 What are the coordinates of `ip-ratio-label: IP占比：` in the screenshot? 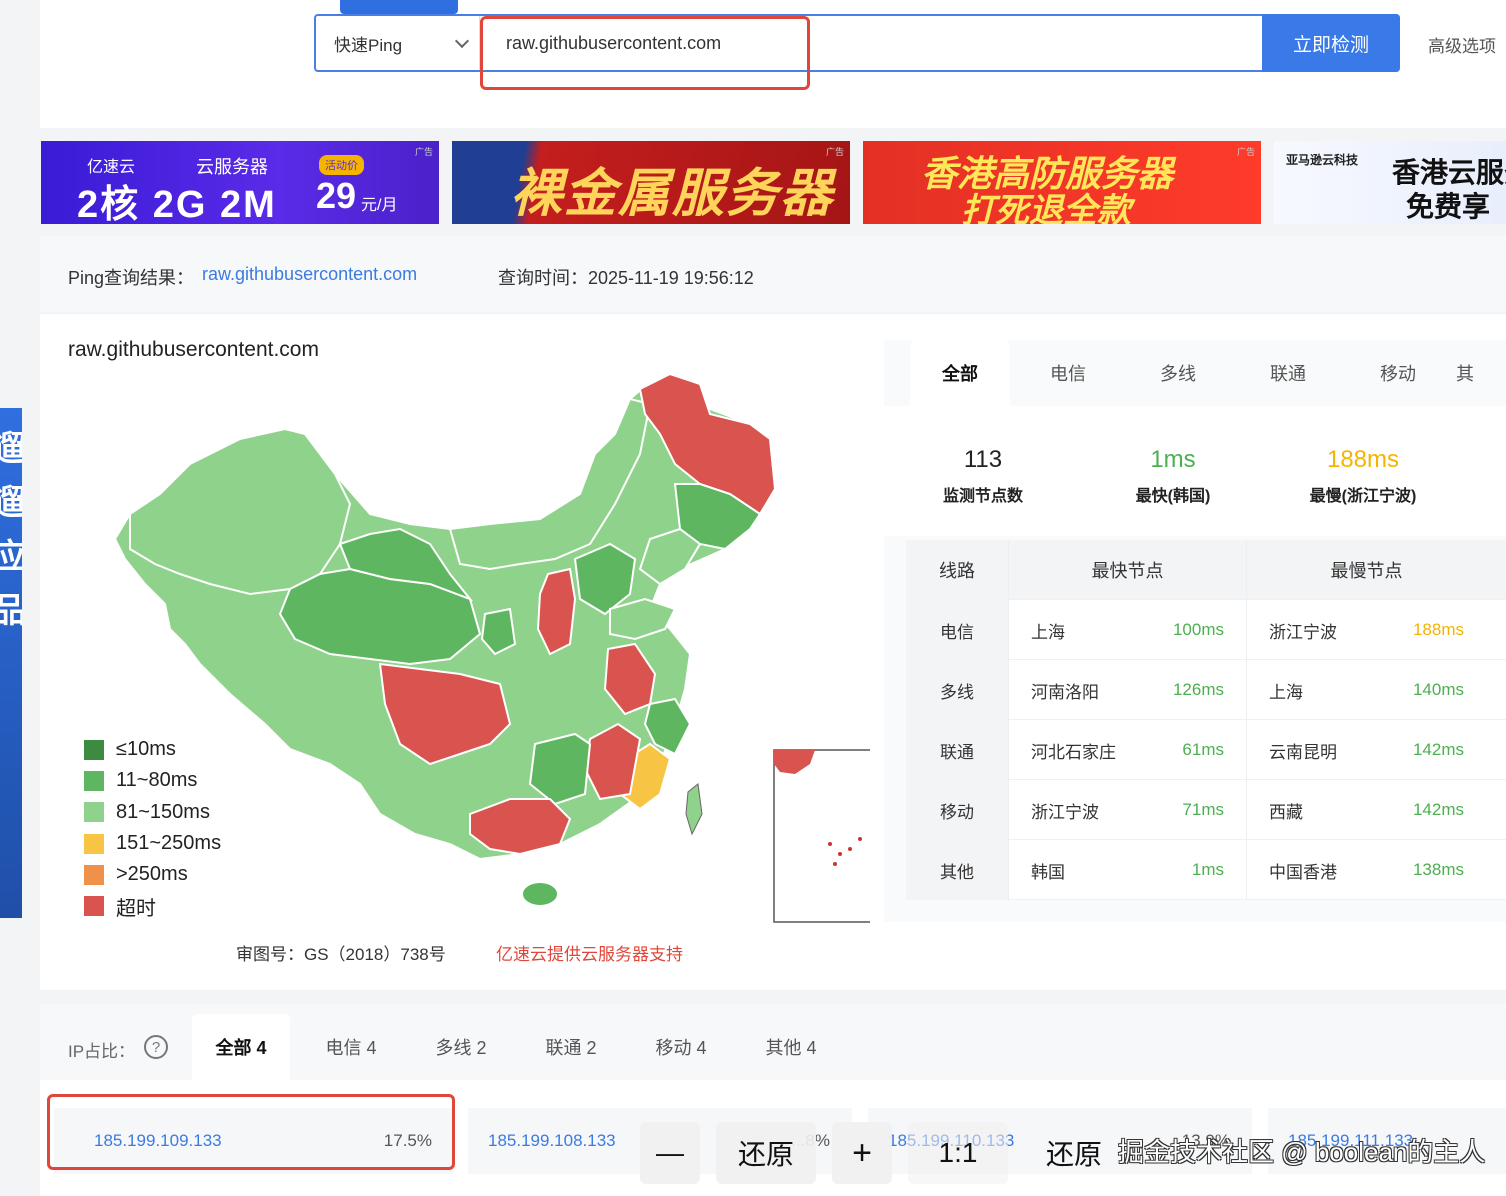 It's located at (102, 1051).